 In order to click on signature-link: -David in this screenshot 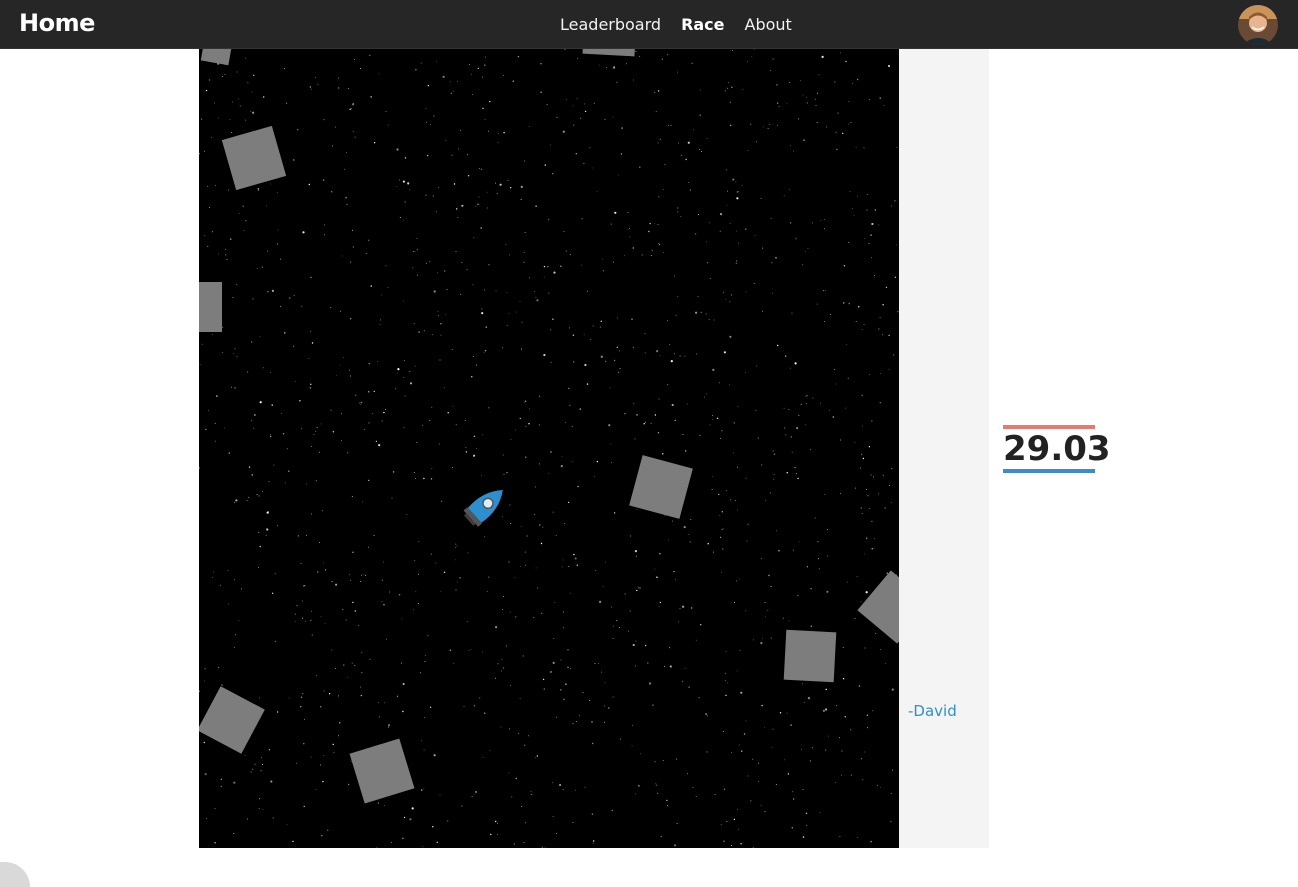, I will do `click(932, 711)`.